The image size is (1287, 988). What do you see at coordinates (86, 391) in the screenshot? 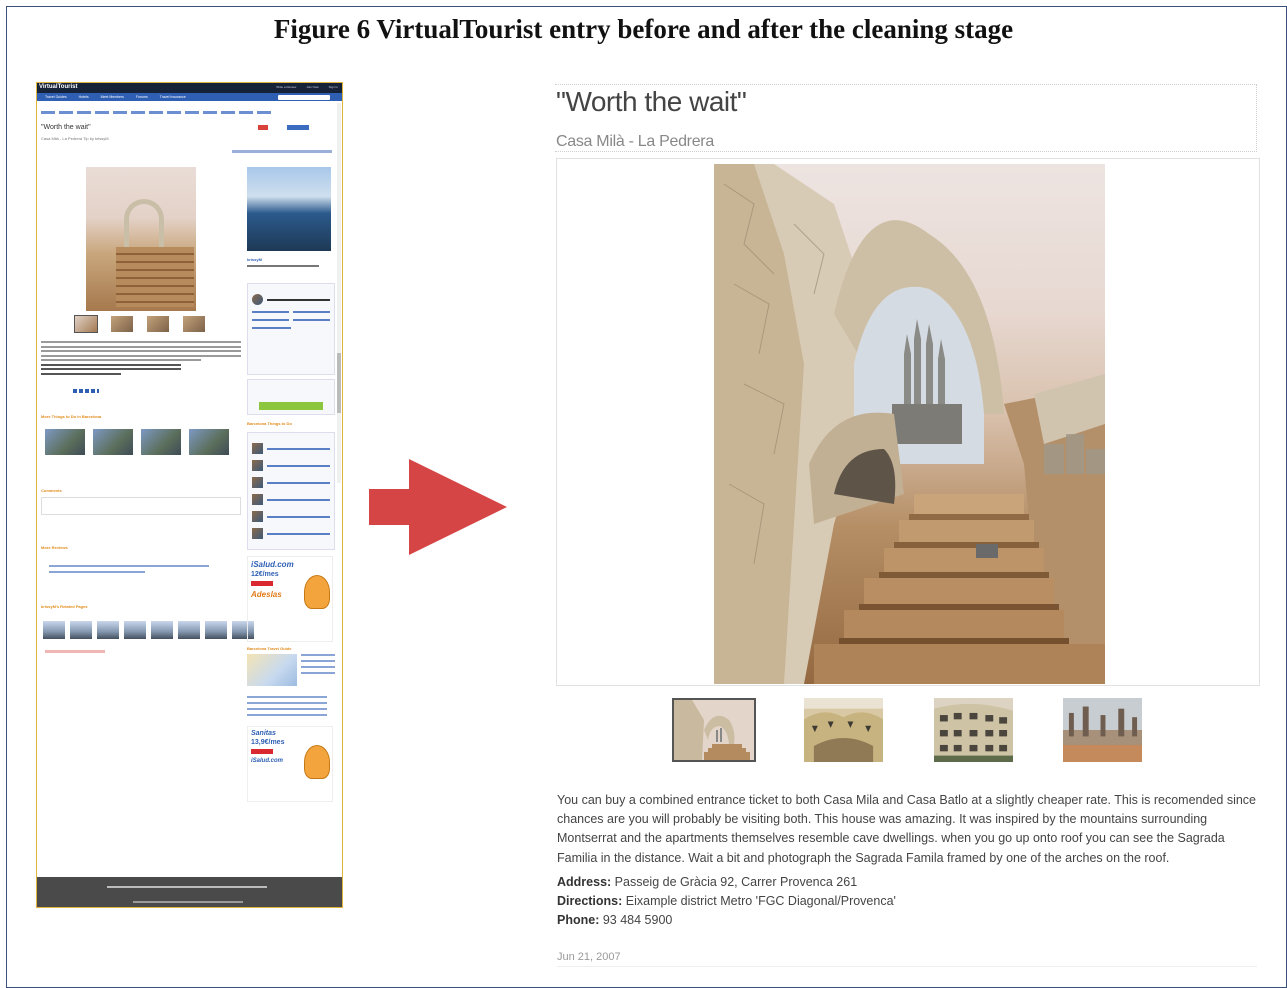
I see `rating-stars` at bounding box center [86, 391].